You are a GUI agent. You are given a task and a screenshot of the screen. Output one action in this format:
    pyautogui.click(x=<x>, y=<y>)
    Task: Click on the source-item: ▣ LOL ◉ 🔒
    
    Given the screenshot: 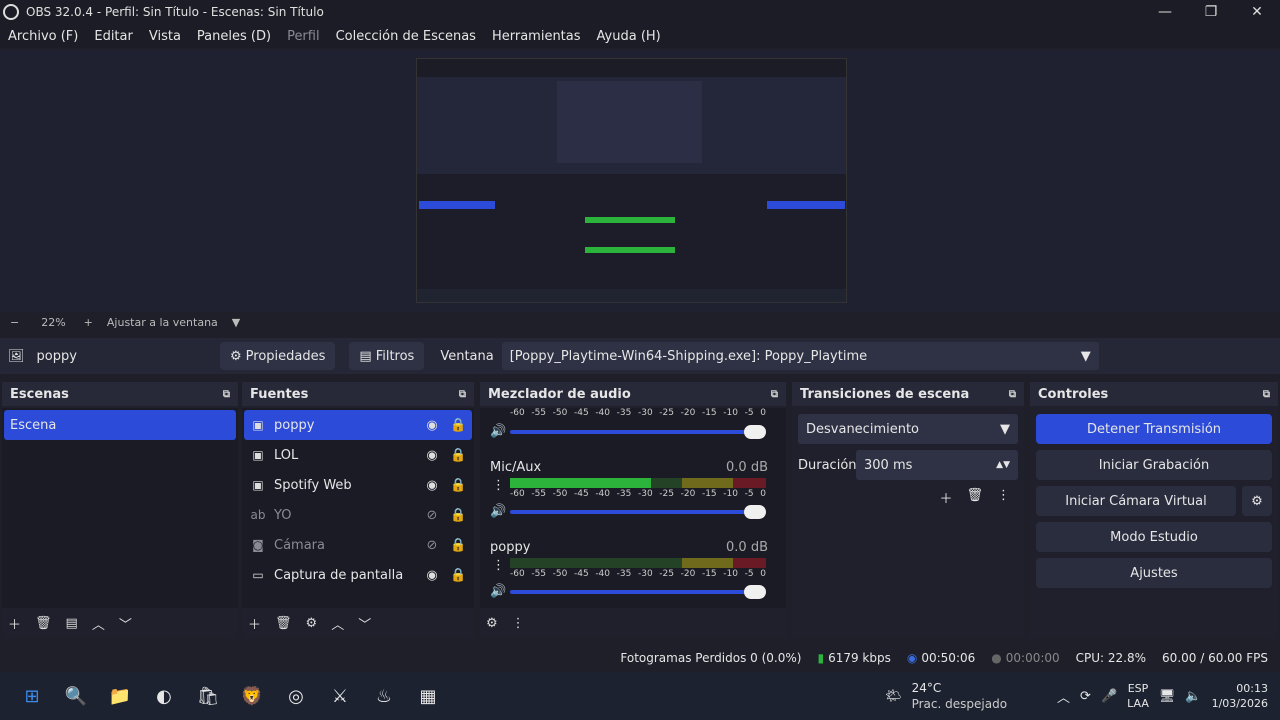 What is the action you would take?
    pyautogui.click(x=358, y=455)
    